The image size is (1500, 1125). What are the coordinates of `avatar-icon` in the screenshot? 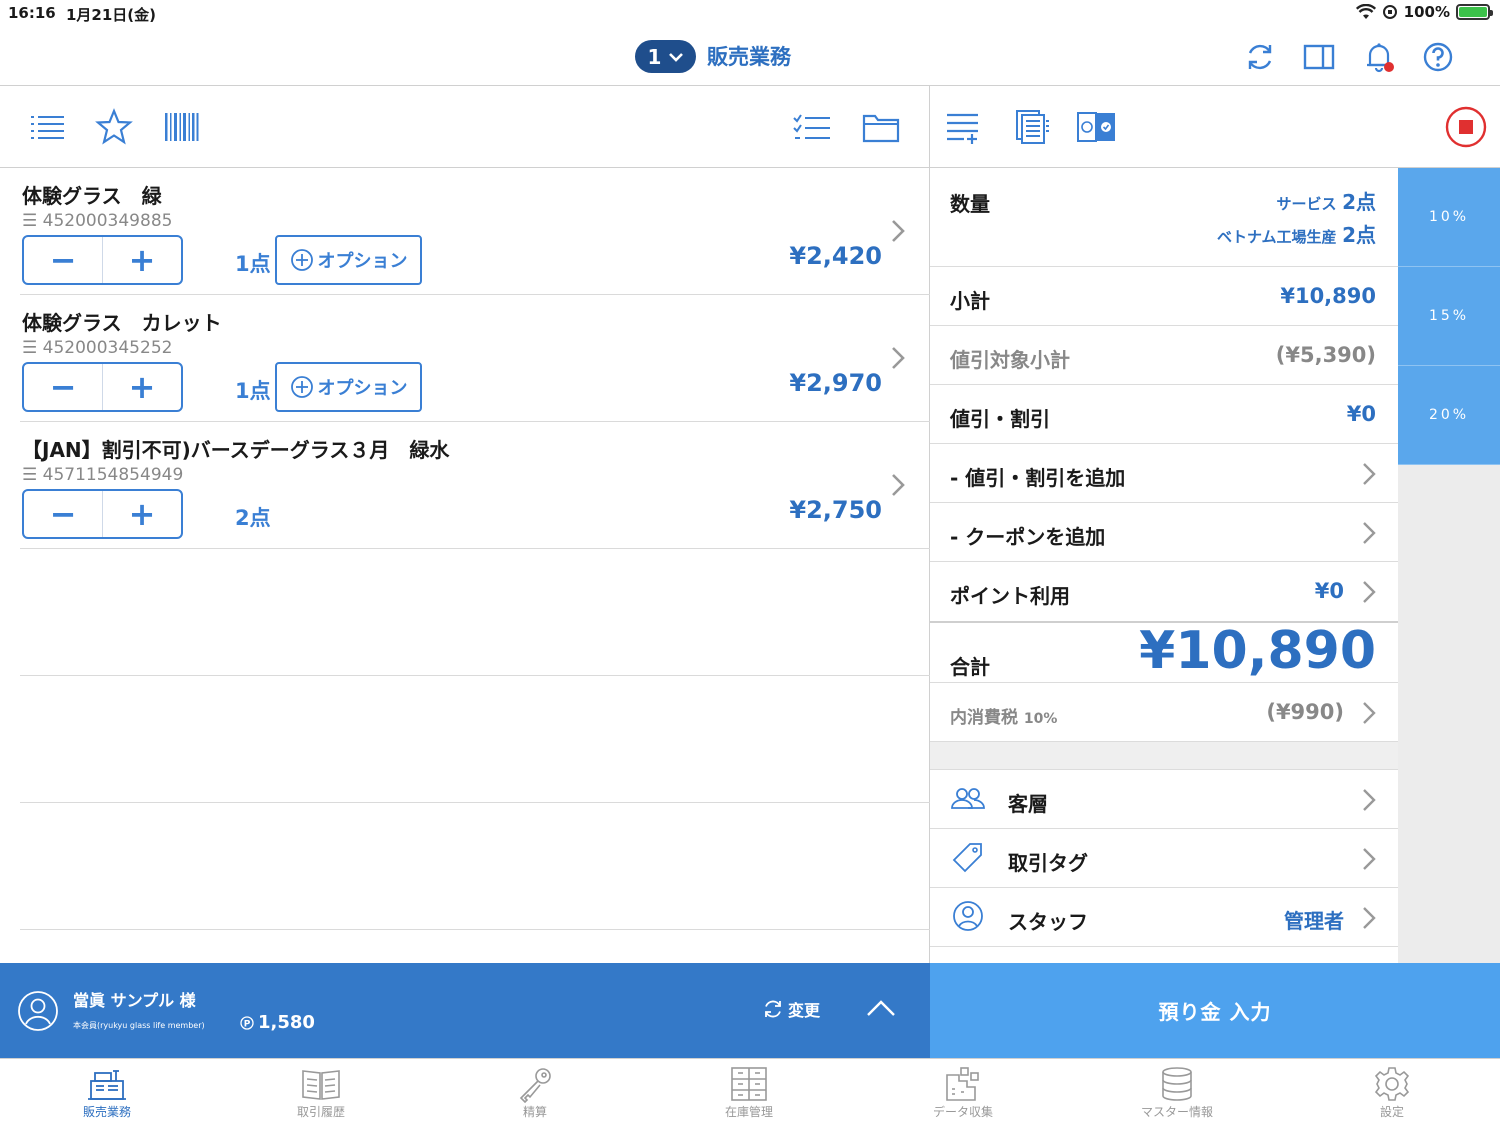 It's located at (38, 1011).